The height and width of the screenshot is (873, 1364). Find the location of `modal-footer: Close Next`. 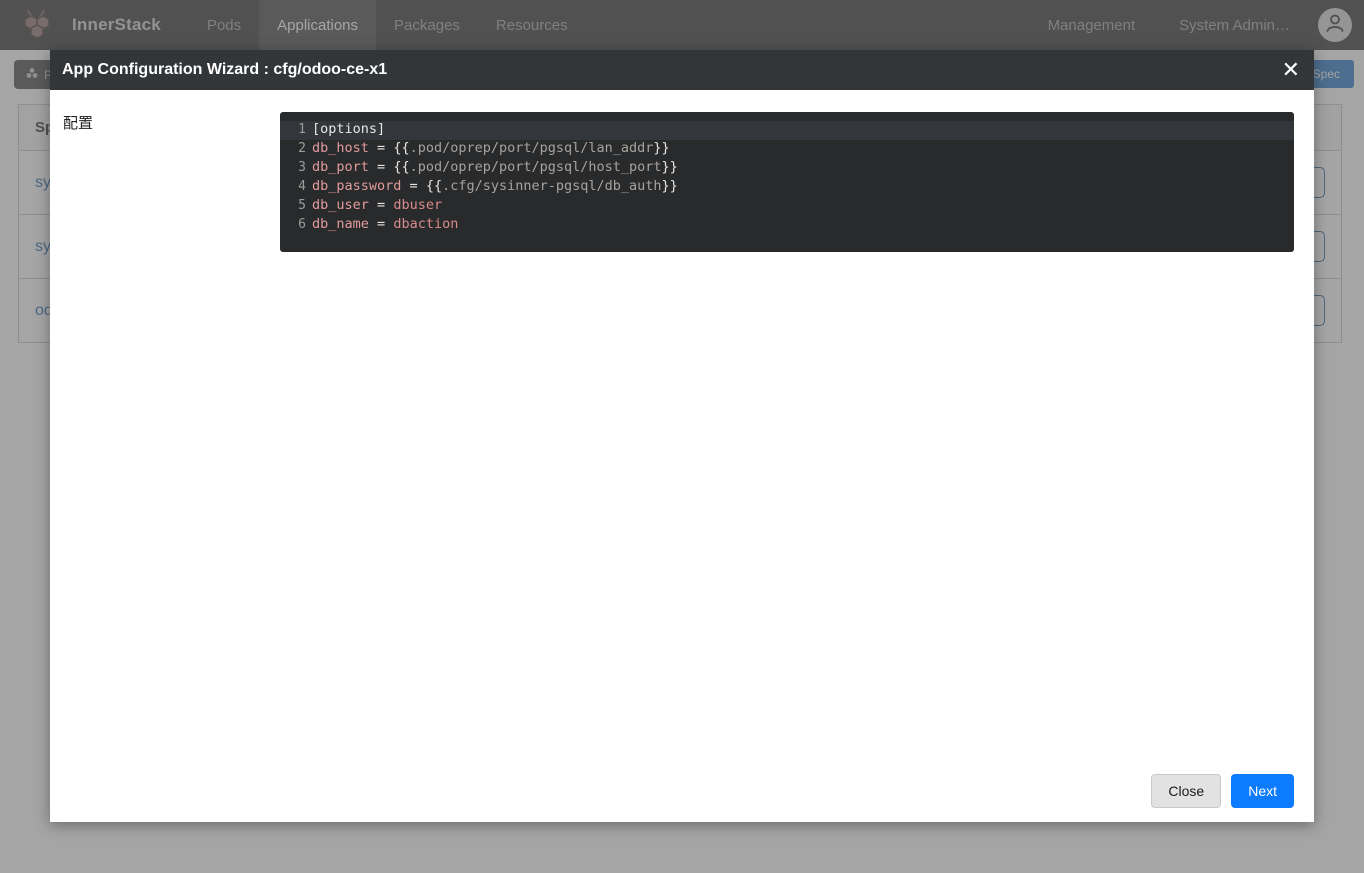

modal-footer: Close Next is located at coordinates (682, 791).